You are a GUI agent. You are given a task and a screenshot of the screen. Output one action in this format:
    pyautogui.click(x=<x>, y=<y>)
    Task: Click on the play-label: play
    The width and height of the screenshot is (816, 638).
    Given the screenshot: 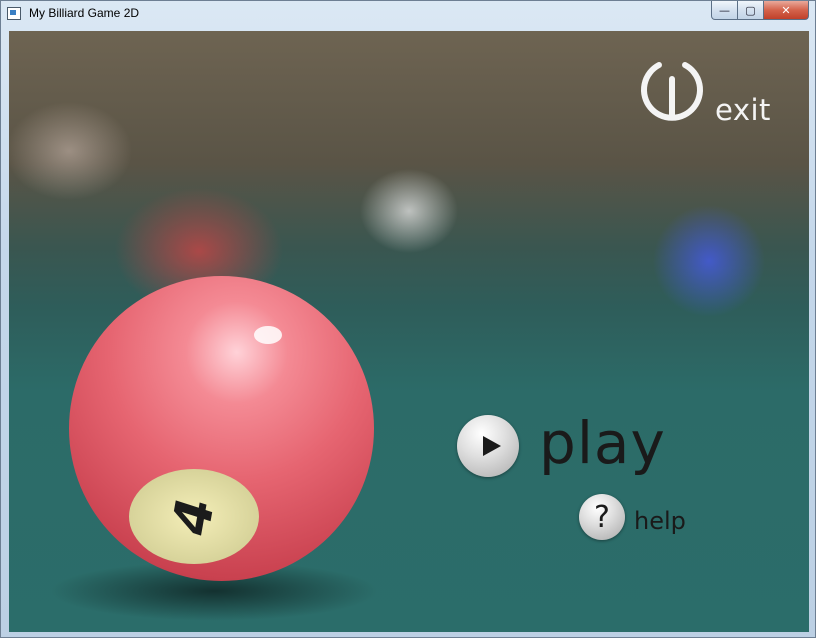 What is the action you would take?
    pyautogui.click(x=602, y=443)
    